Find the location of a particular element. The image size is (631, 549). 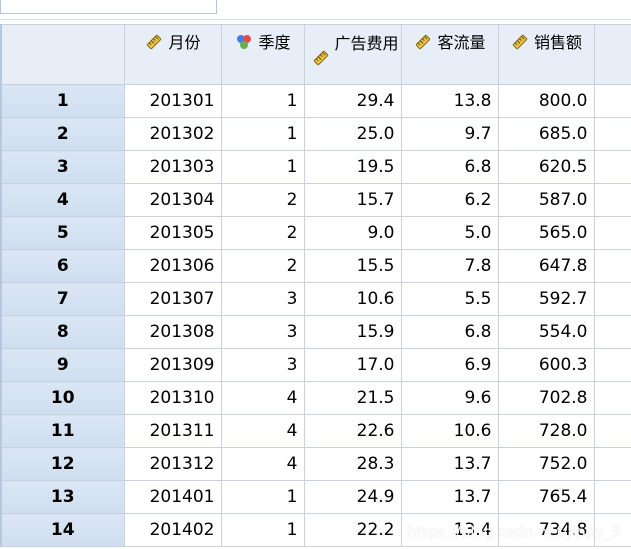

row-header-14: 14 is located at coordinates (62, 530).